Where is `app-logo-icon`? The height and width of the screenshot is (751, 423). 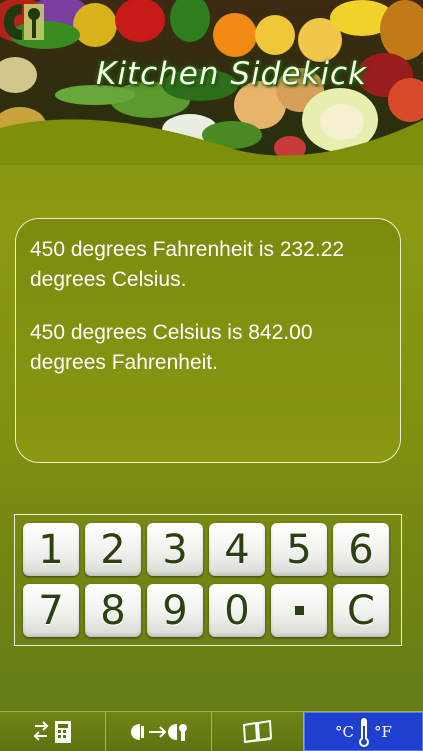
app-logo-icon is located at coordinates (24, 22).